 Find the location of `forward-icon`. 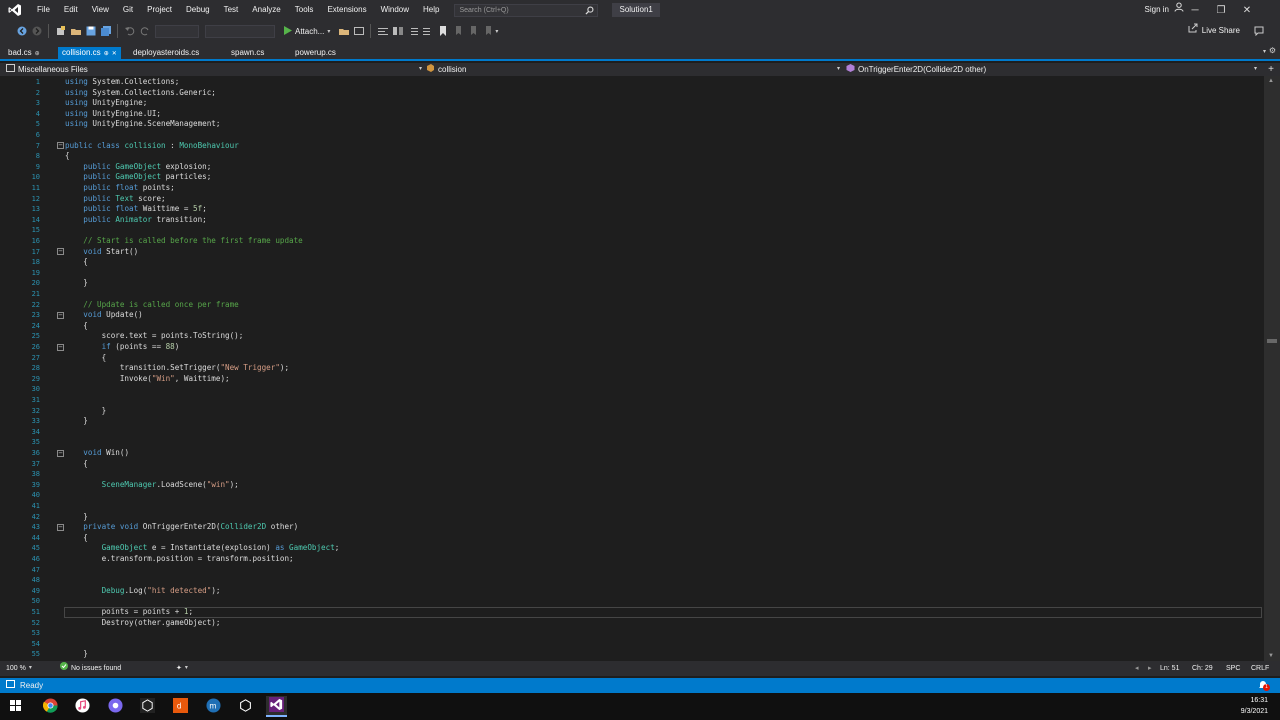

forward-icon is located at coordinates (36, 31).